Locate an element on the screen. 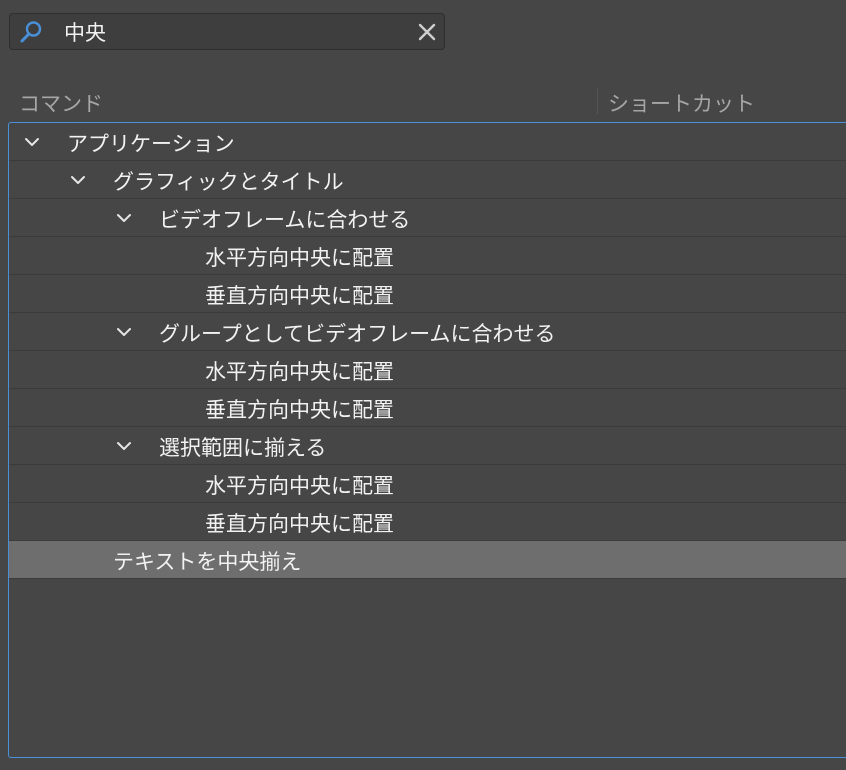  tree-row-label: アプリケーション is located at coordinates (151, 144).